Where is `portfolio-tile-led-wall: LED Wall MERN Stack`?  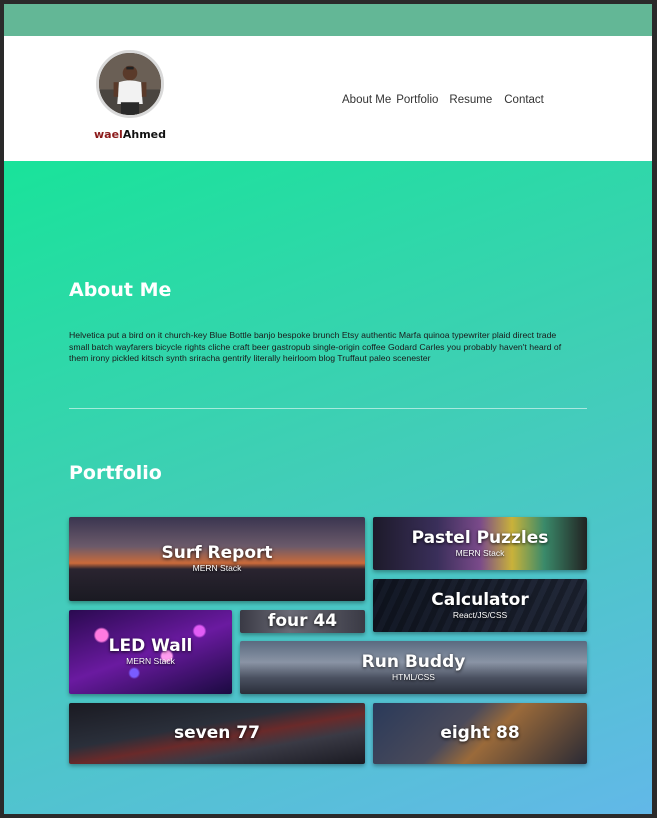 portfolio-tile-led-wall: LED Wall MERN Stack is located at coordinates (150, 652).